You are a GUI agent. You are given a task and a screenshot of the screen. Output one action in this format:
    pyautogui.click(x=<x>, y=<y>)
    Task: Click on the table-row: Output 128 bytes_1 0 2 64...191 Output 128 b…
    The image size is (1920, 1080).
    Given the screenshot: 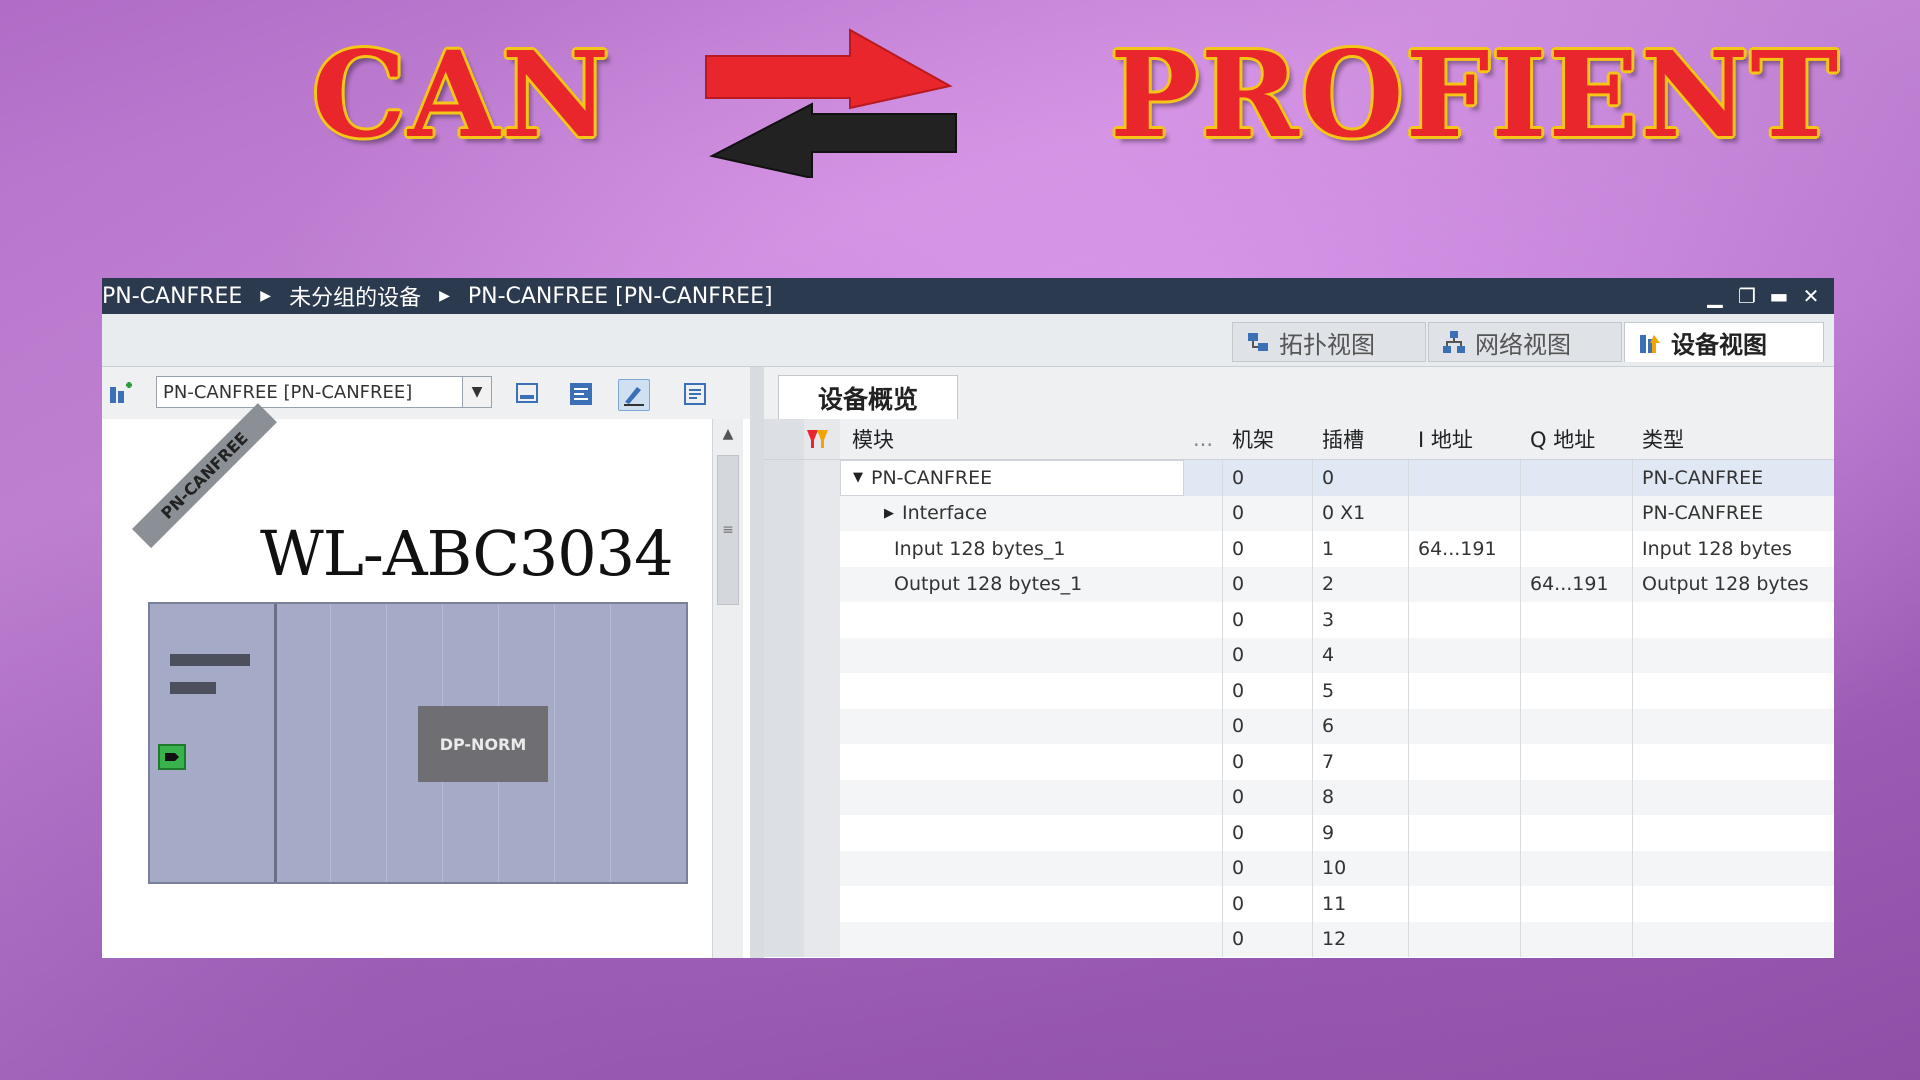 What is the action you would take?
    pyautogui.click(x=1299, y=584)
    